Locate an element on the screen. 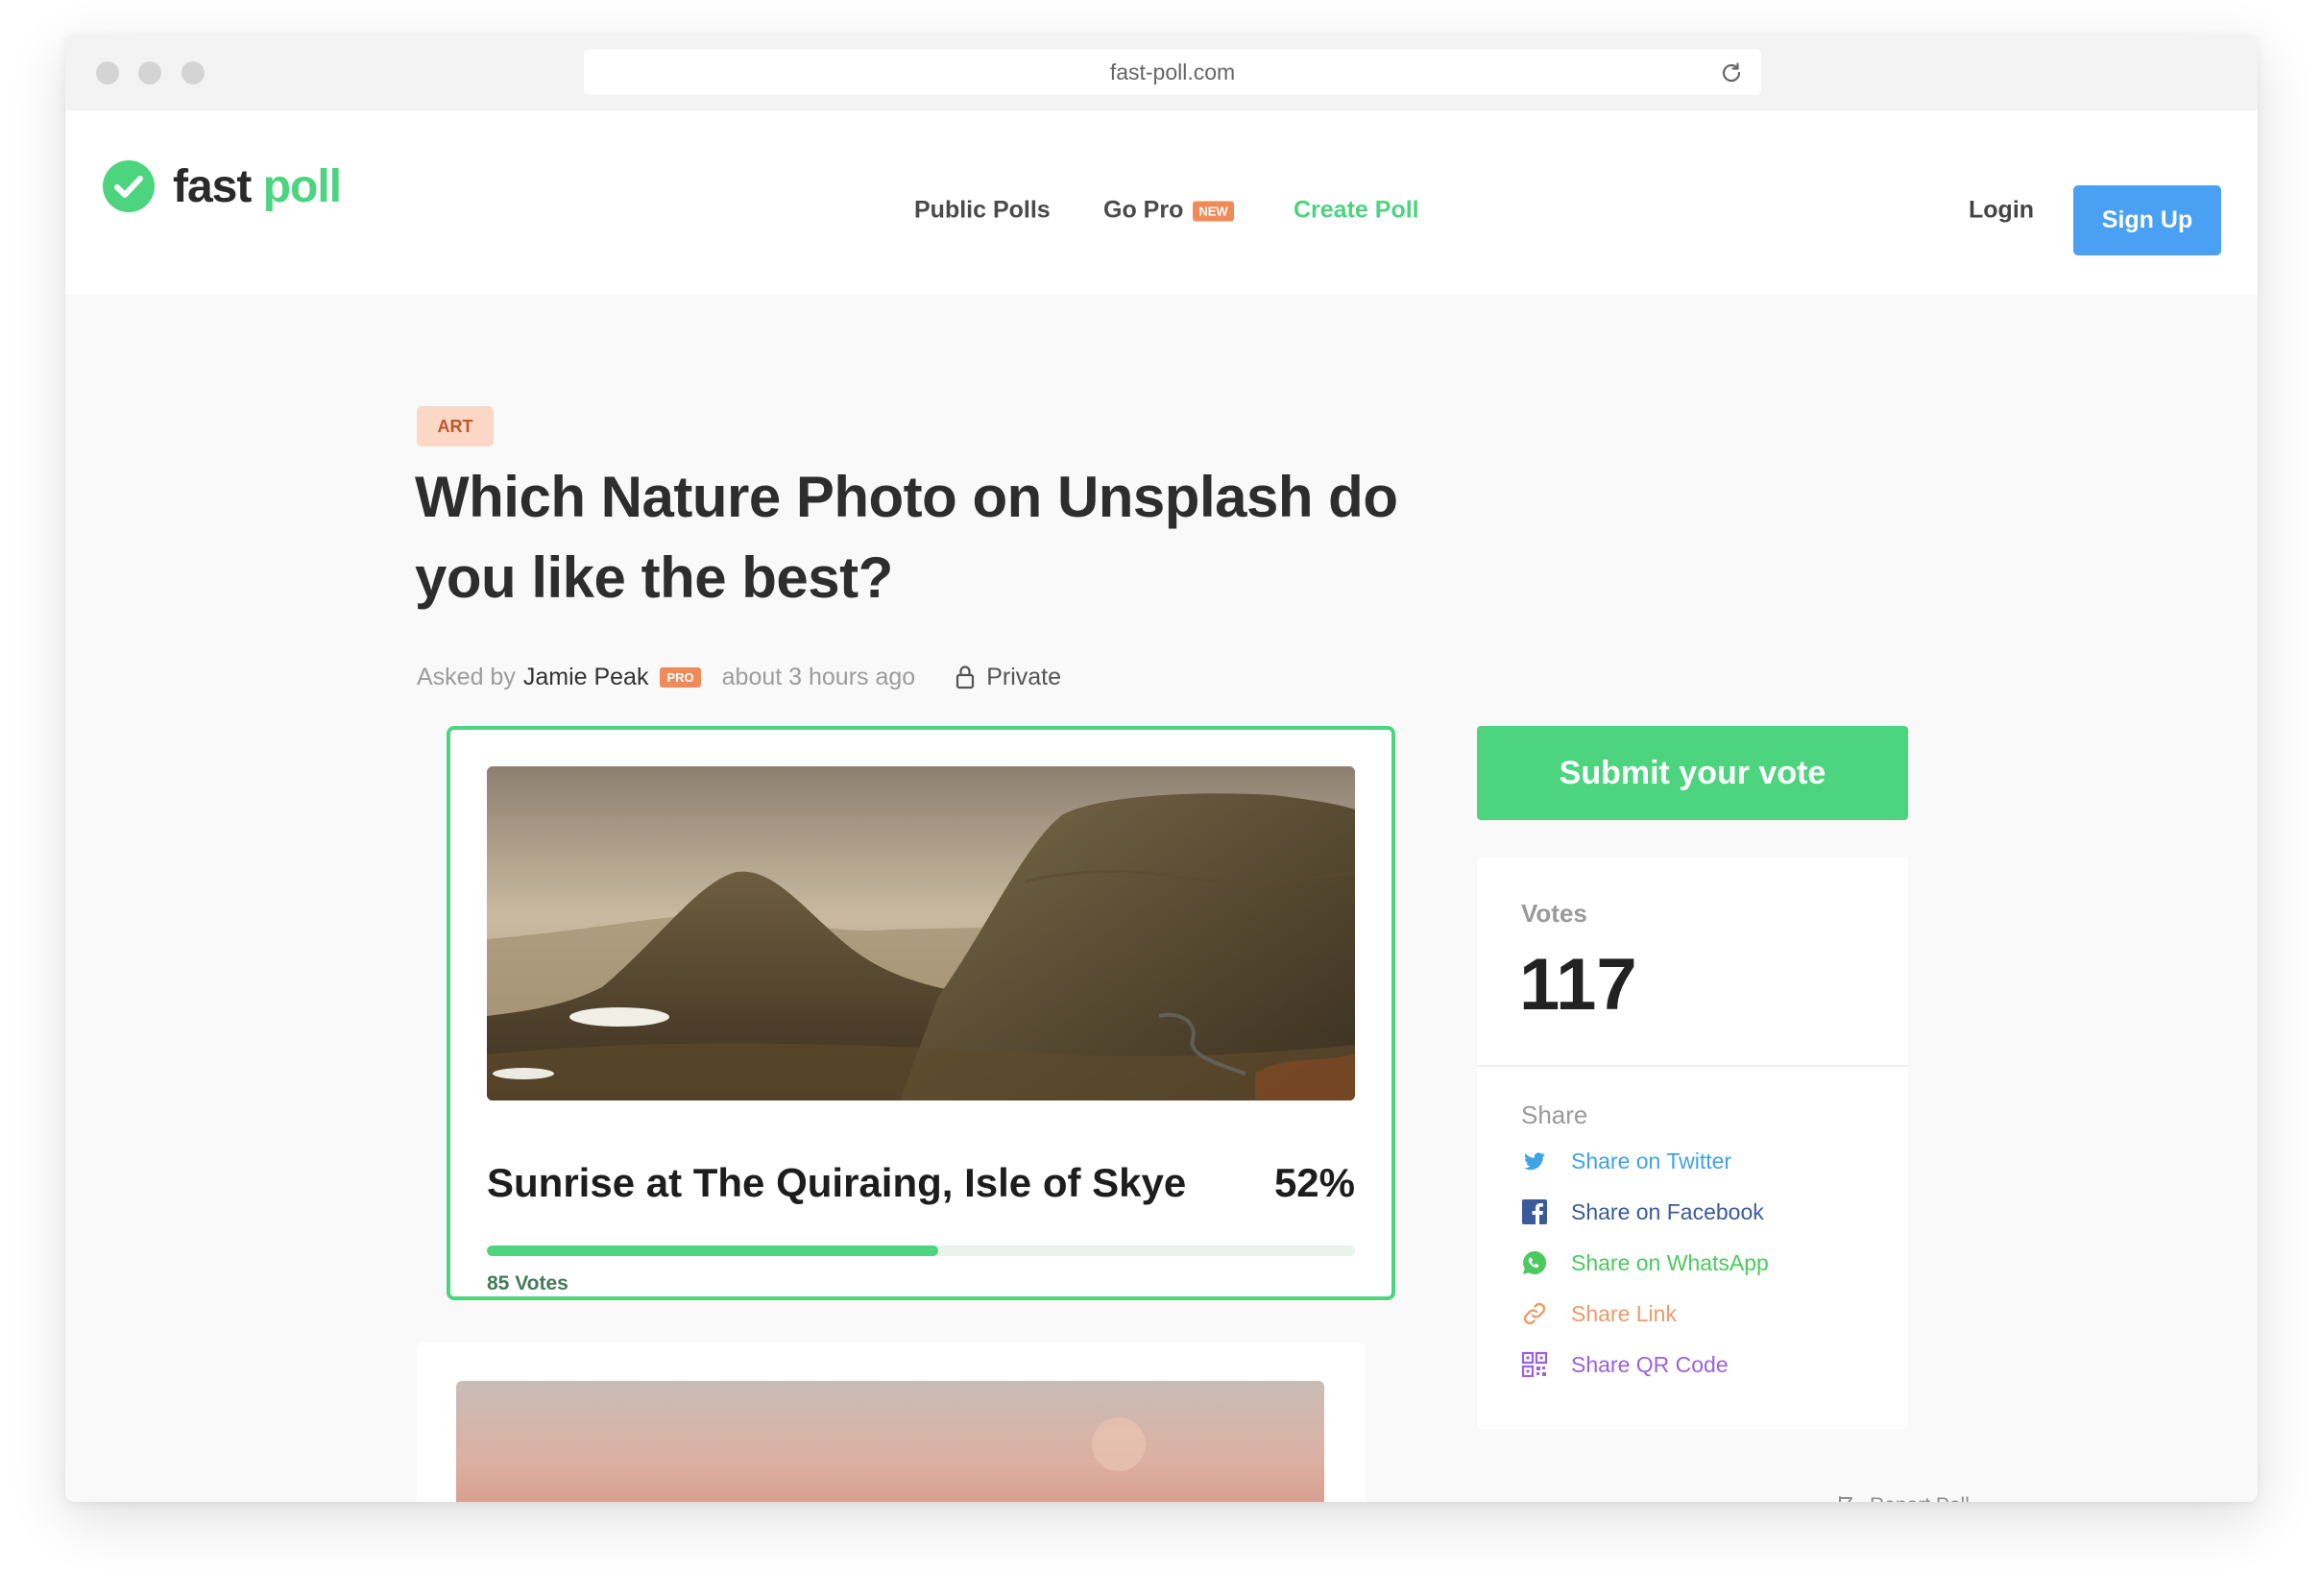  share-facebook-link: Share on Facebook is located at coordinates (1642, 1212).